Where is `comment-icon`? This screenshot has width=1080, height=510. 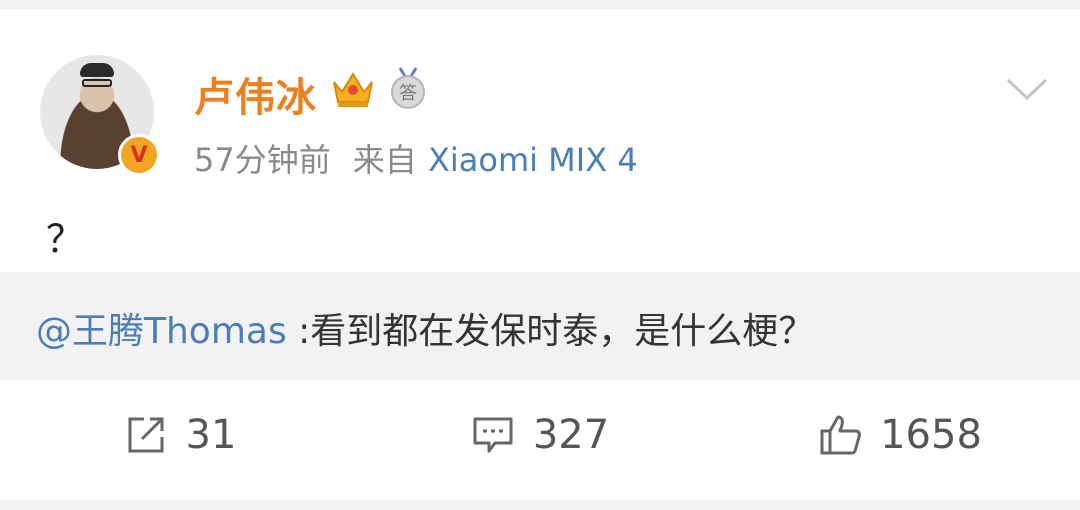 comment-icon is located at coordinates (493, 435).